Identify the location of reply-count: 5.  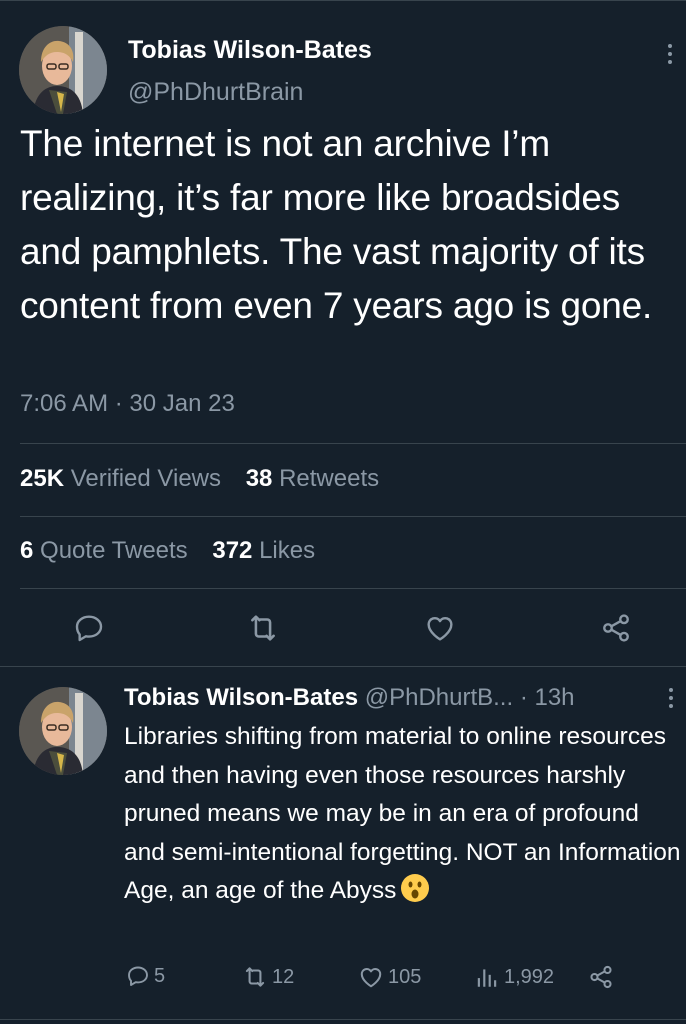
(160, 975).